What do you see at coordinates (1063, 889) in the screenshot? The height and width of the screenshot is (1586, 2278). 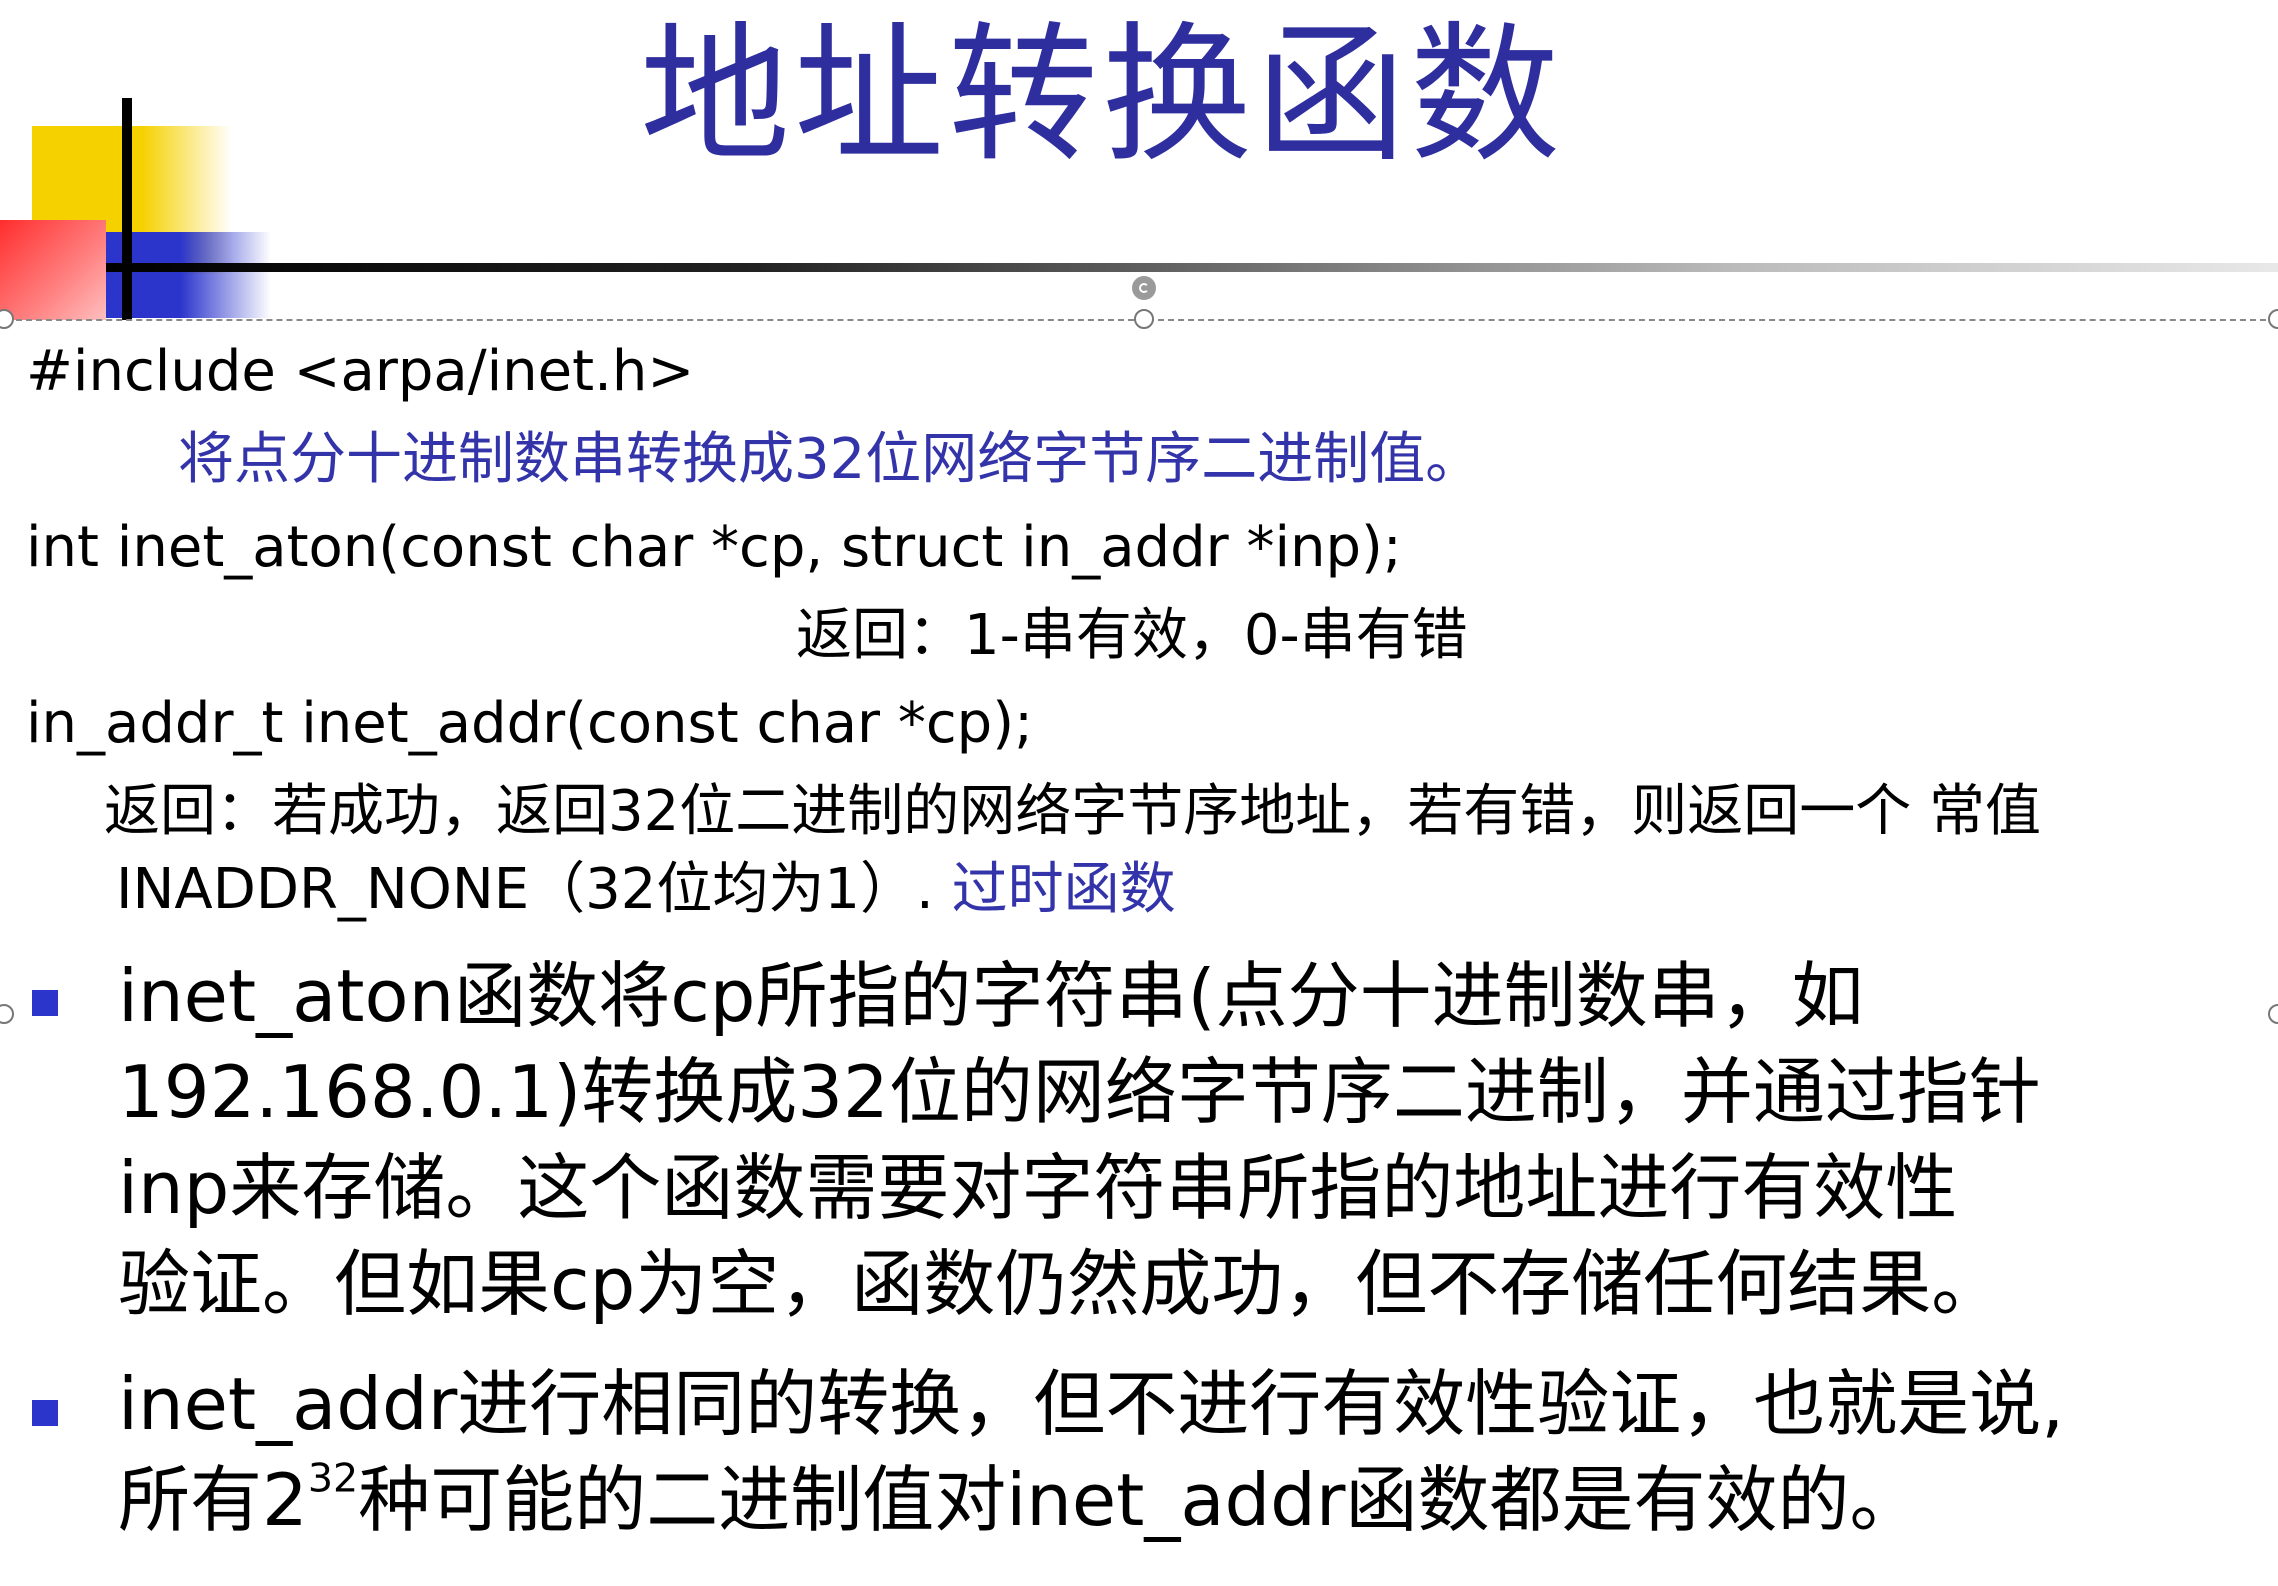 I see `obsolete-label: 过时函数` at bounding box center [1063, 889].